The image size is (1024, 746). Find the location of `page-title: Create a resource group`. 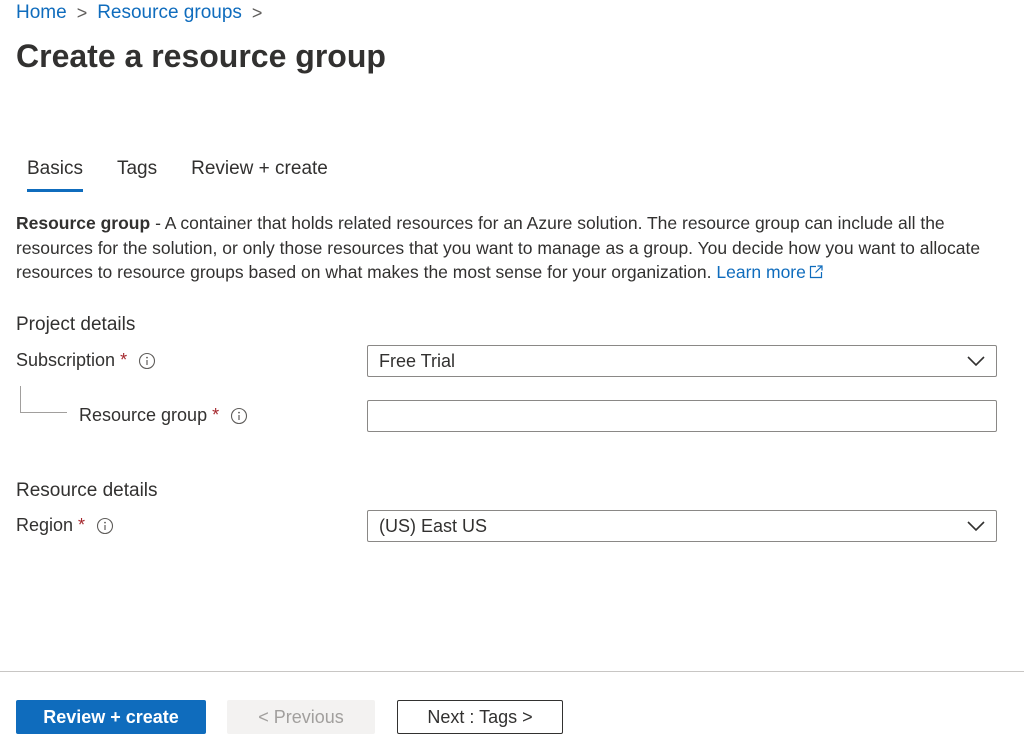

page-title: Create a resource group is located at coordinates (201, 56).